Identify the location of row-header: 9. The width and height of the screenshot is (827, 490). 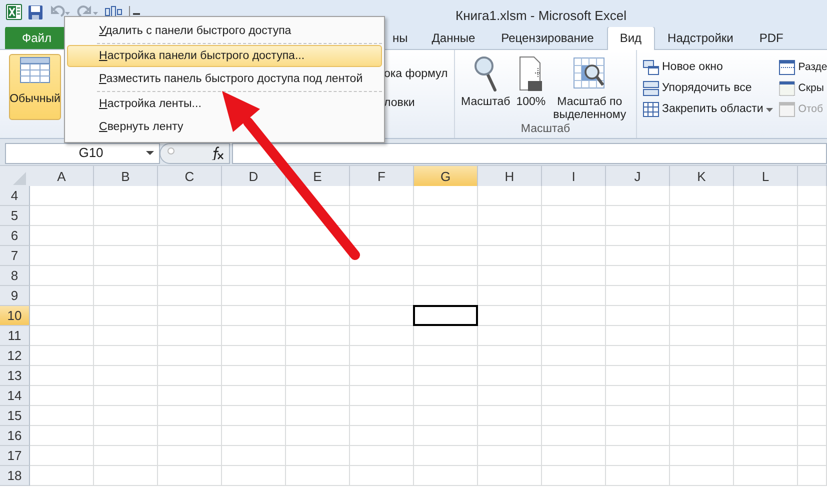
(15, 296).